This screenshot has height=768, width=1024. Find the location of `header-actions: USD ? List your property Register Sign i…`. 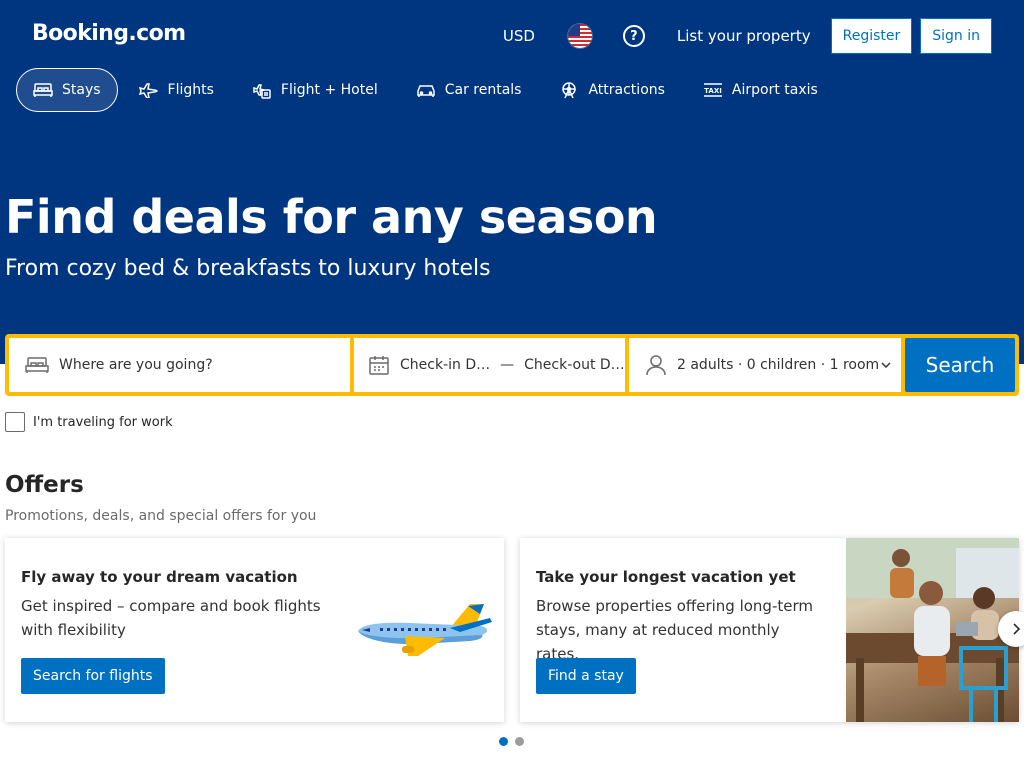

header-actions: USD ? List your property Register Sign i… is located at coordinates (747, 36).